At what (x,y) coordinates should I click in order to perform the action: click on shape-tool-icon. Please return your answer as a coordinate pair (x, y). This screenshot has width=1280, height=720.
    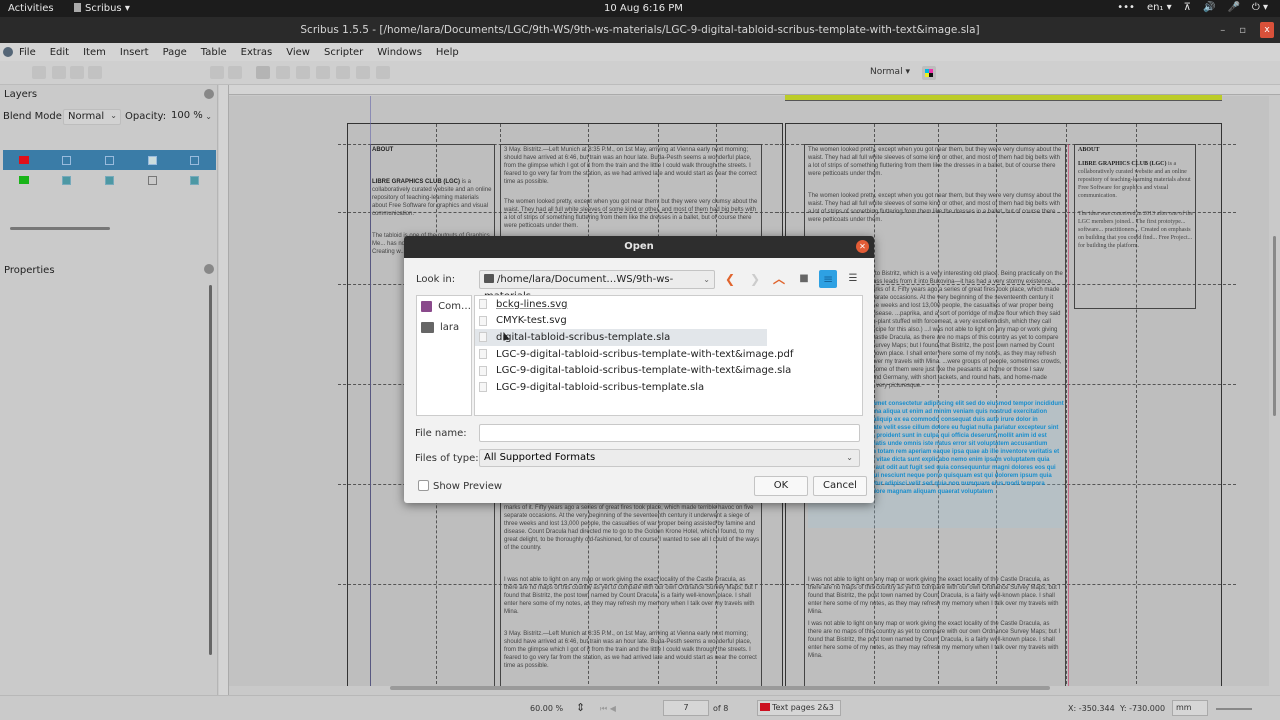
    Looking at the image, I should click on (343, 72).